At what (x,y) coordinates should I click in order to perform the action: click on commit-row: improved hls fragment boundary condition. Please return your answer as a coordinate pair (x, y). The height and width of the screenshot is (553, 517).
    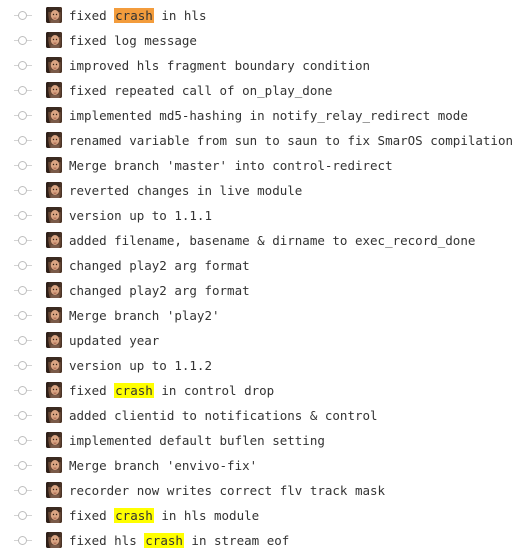
    Looking at the image, I should click on (258, 65).